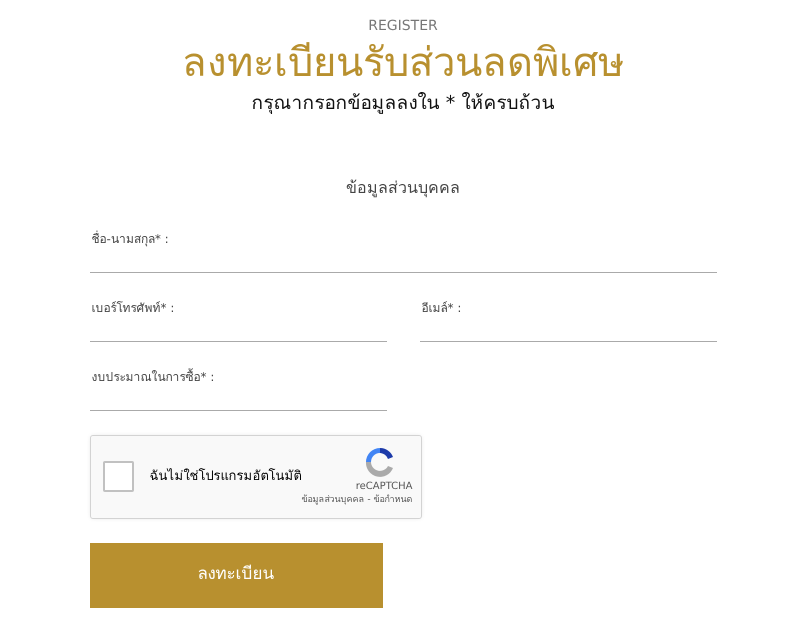  I want to click on page-title: ลงทะเบียนรับส่วนลดพิเศษ, so click(403, 63).